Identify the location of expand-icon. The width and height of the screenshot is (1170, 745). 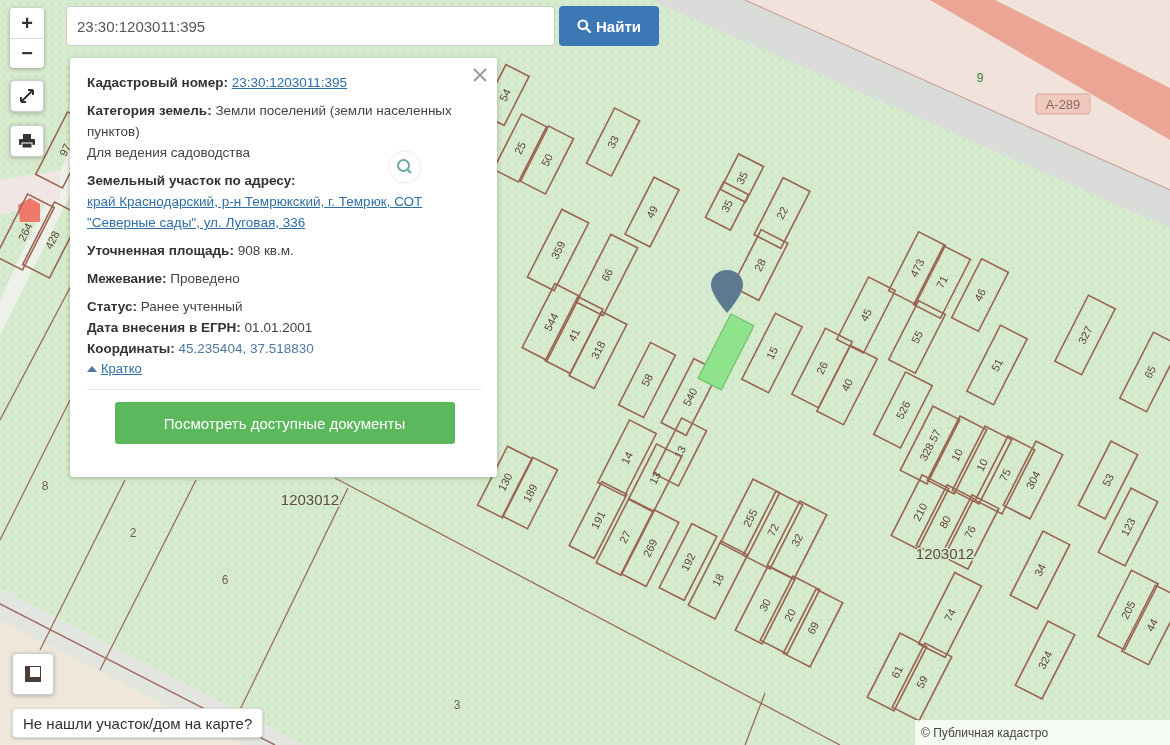
(27, 96).